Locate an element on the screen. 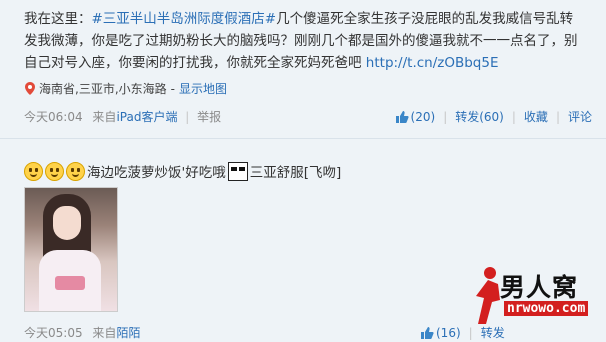 The height and width of the screenshot is (342, 606). like-count: (20) is located at coordinates (423, 117).